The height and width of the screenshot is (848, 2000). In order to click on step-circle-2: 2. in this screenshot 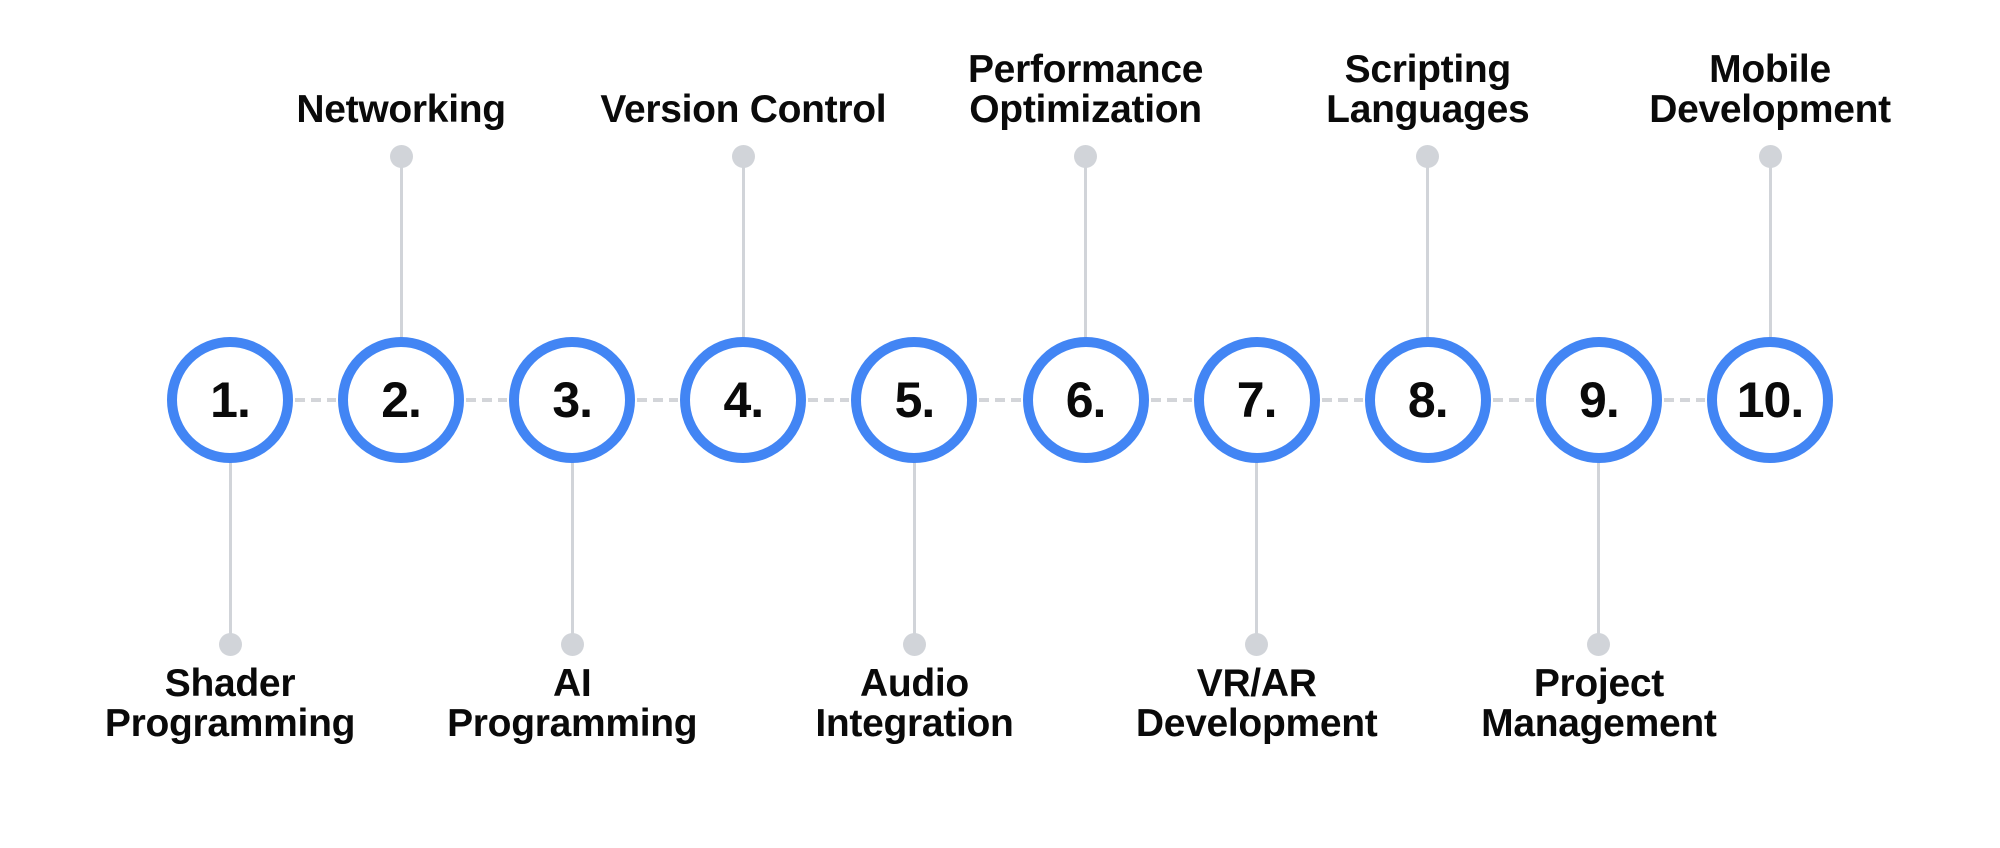, I will do `click(401, 400)`.